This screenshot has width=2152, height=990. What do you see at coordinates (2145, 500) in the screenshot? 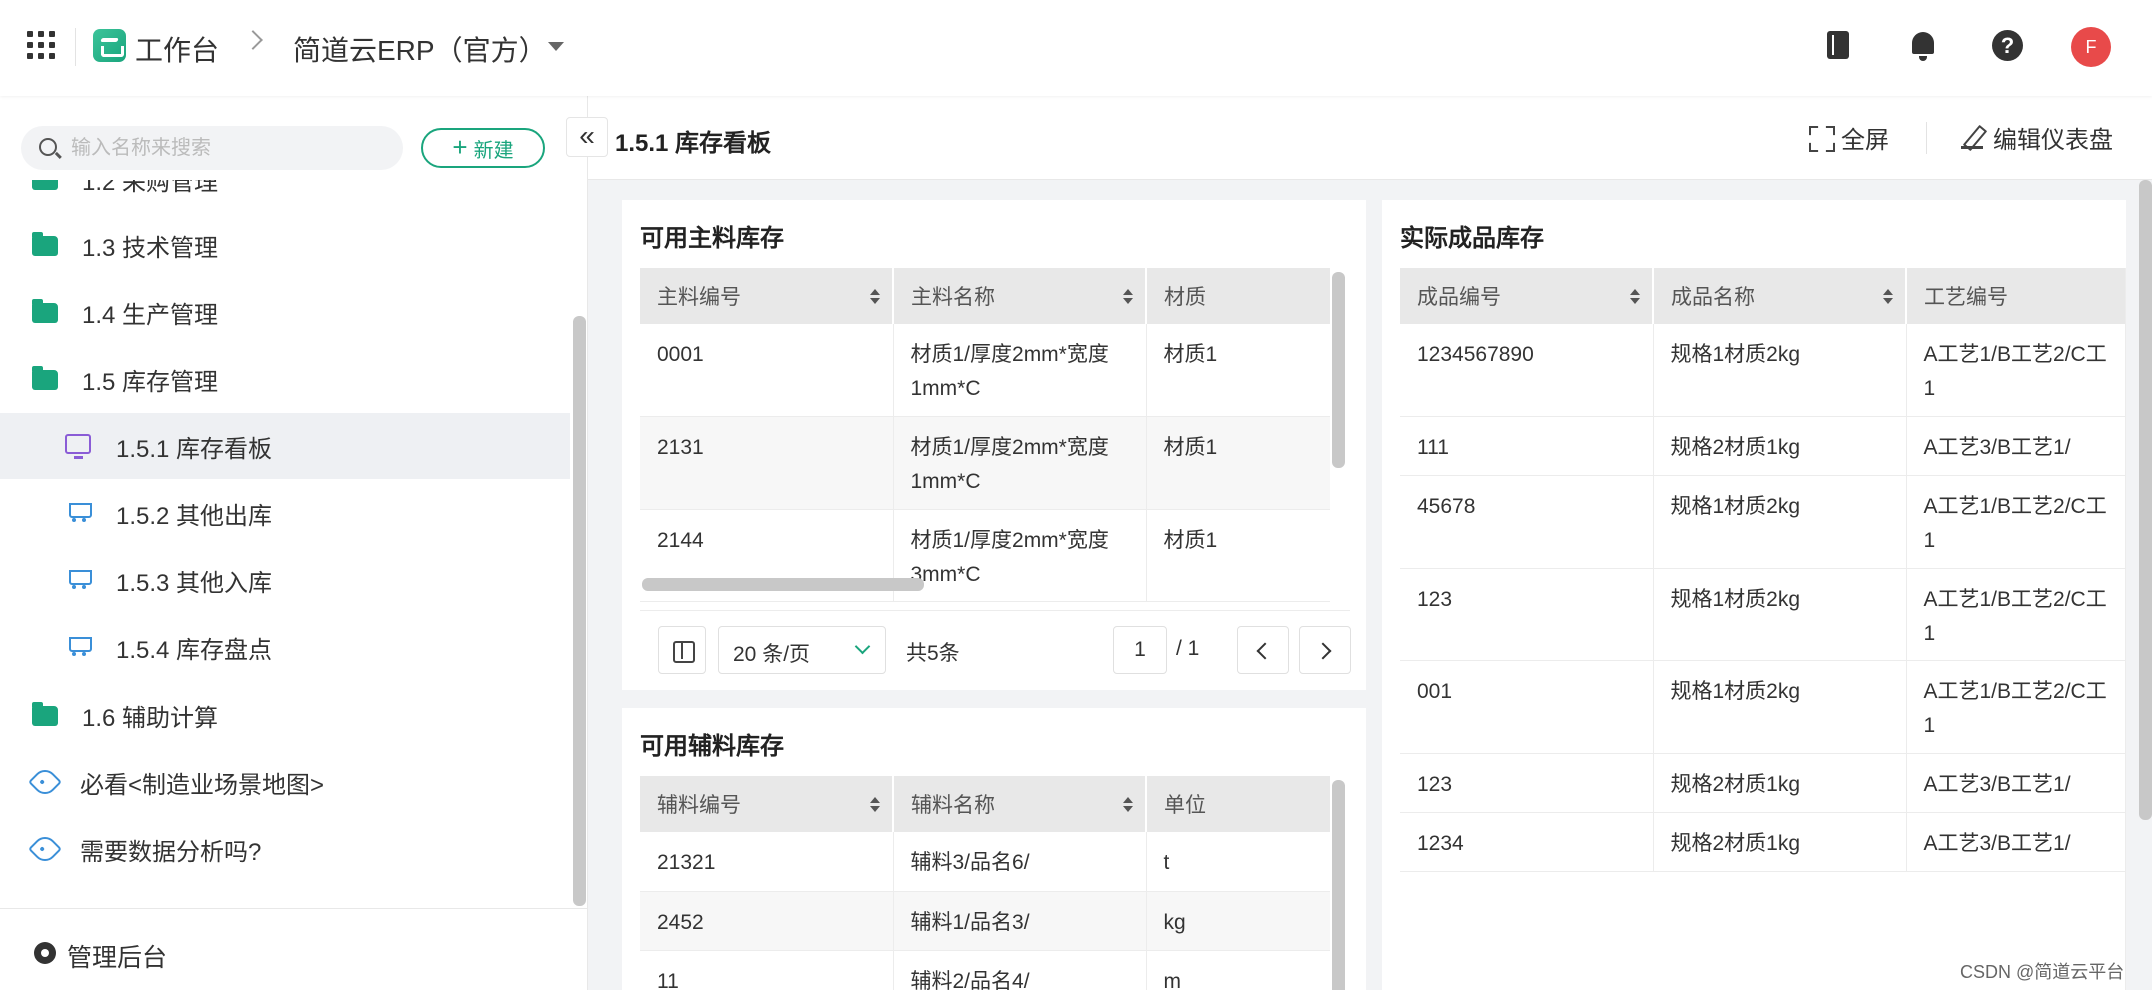
I see `content-scrollbar` at bounding box center [2145, 500].